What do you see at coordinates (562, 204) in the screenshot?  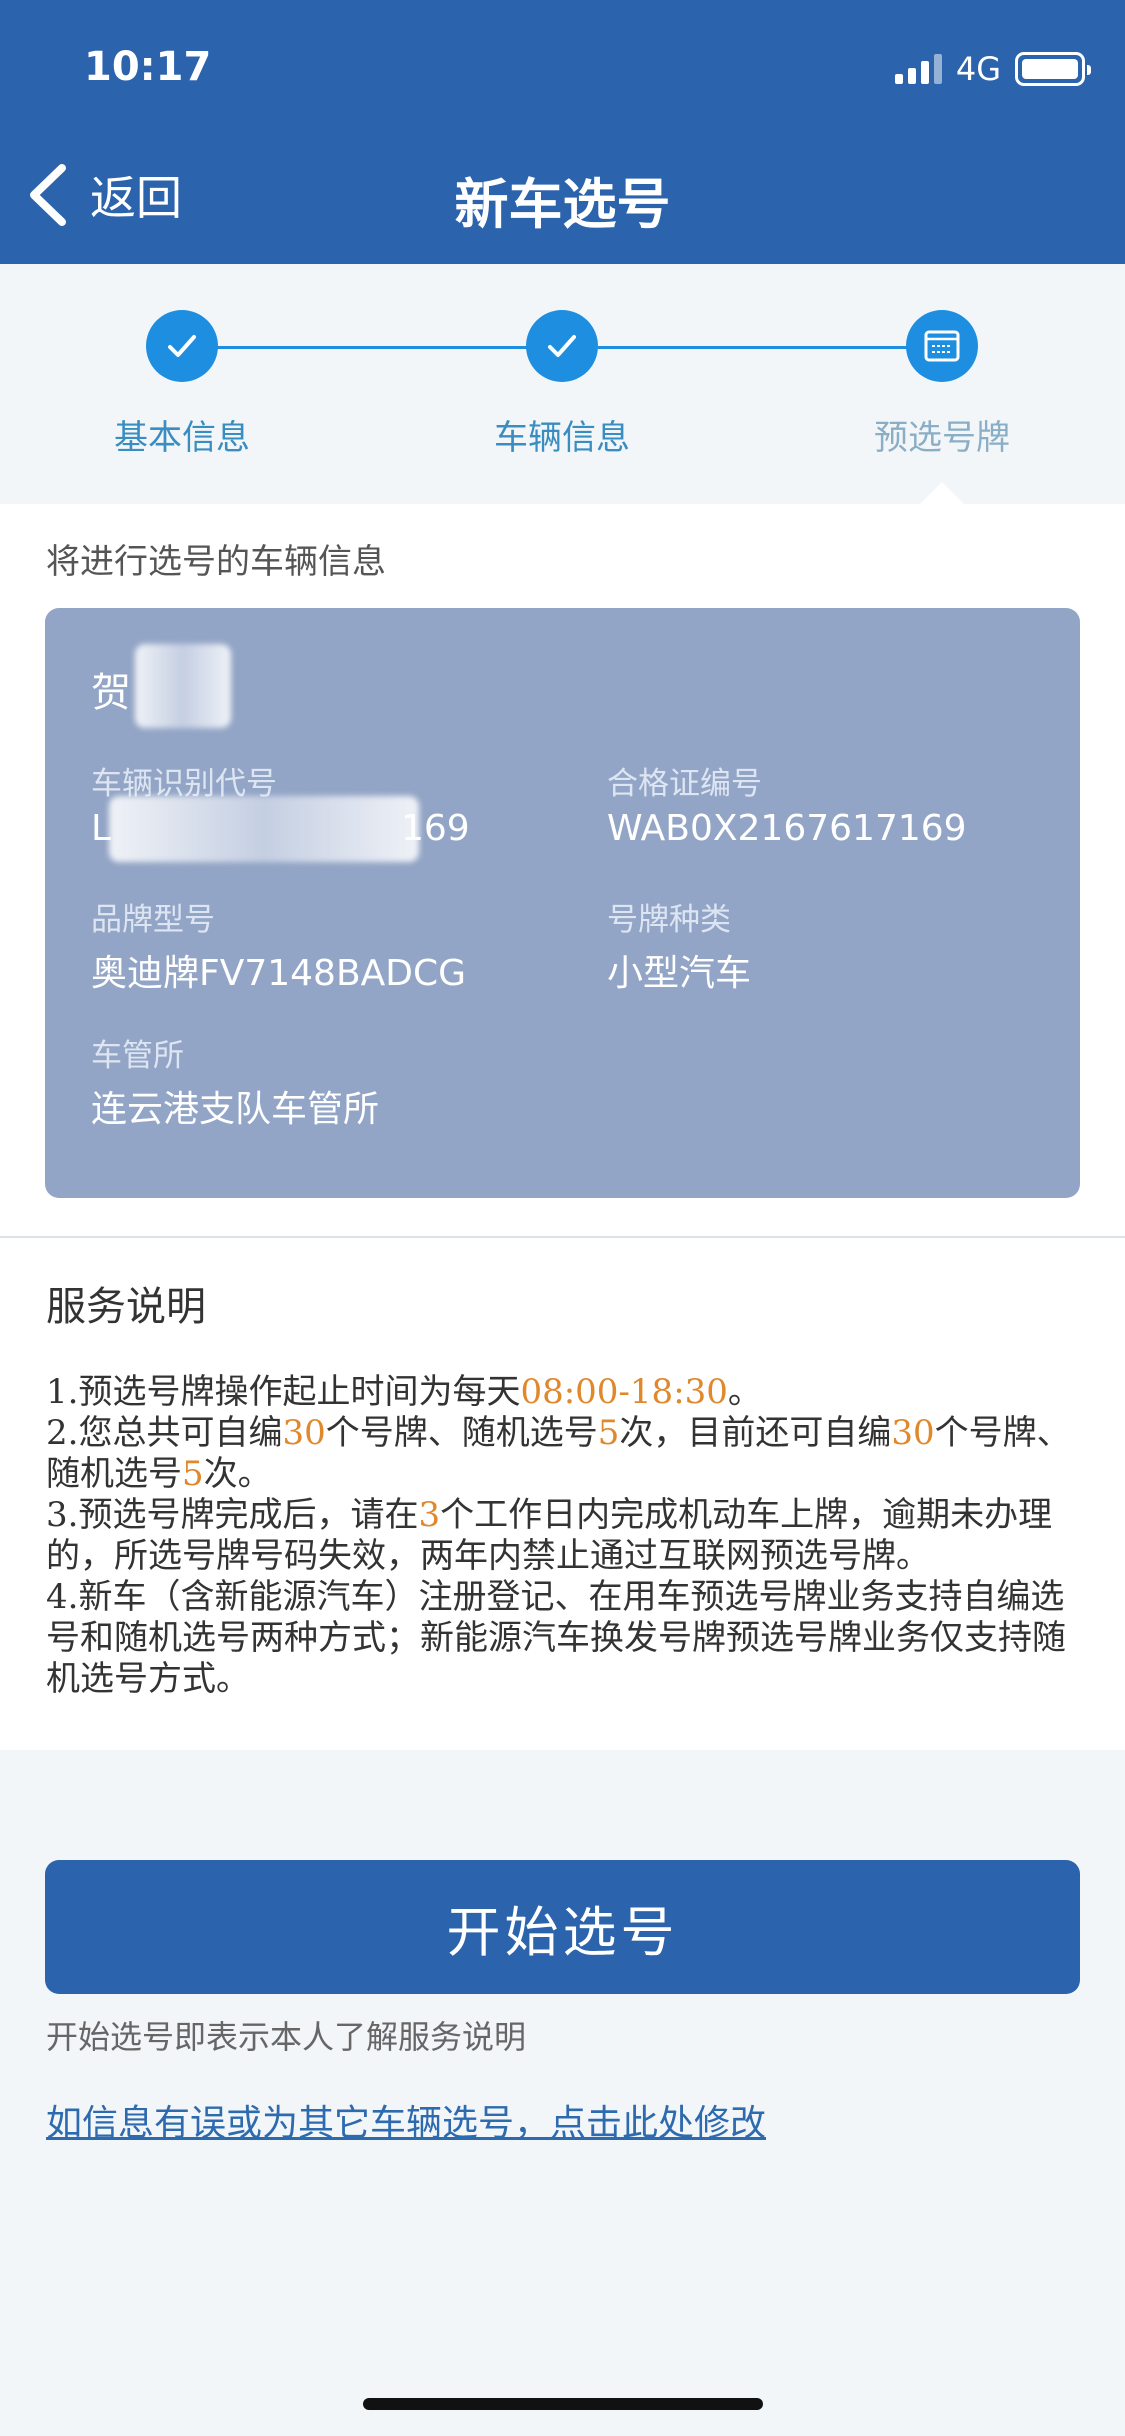 I see `page-title: 新车选号` at bounding box center [562, 204].